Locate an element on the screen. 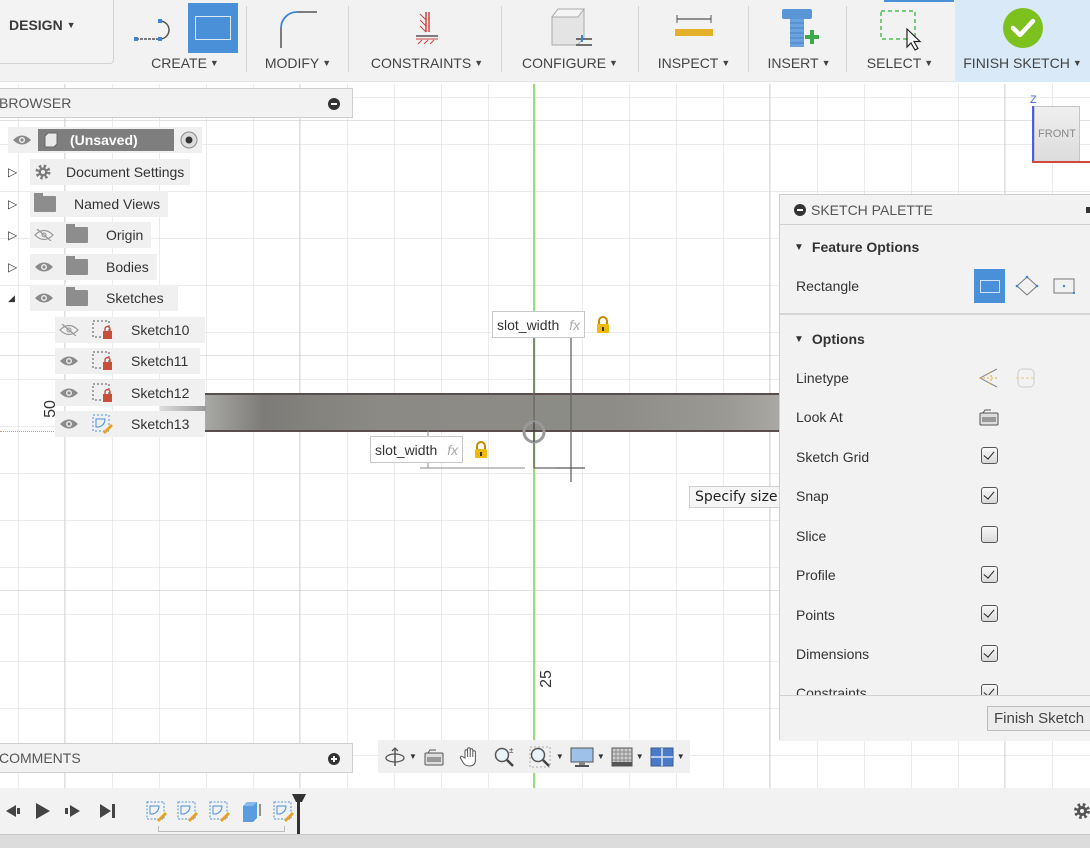  option-profile-label: Profile is located at coordinates (816, 575).